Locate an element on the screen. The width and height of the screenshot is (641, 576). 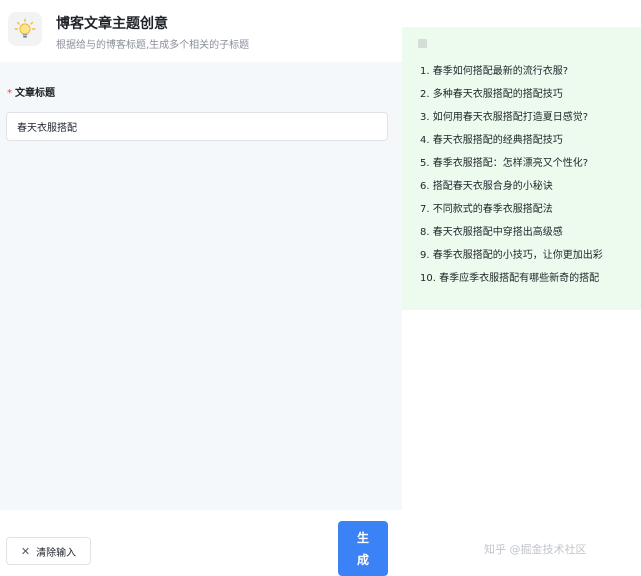
result-item: 1. 春季如何搭配最新的流行衣服? is located at coordinates (494, 71).